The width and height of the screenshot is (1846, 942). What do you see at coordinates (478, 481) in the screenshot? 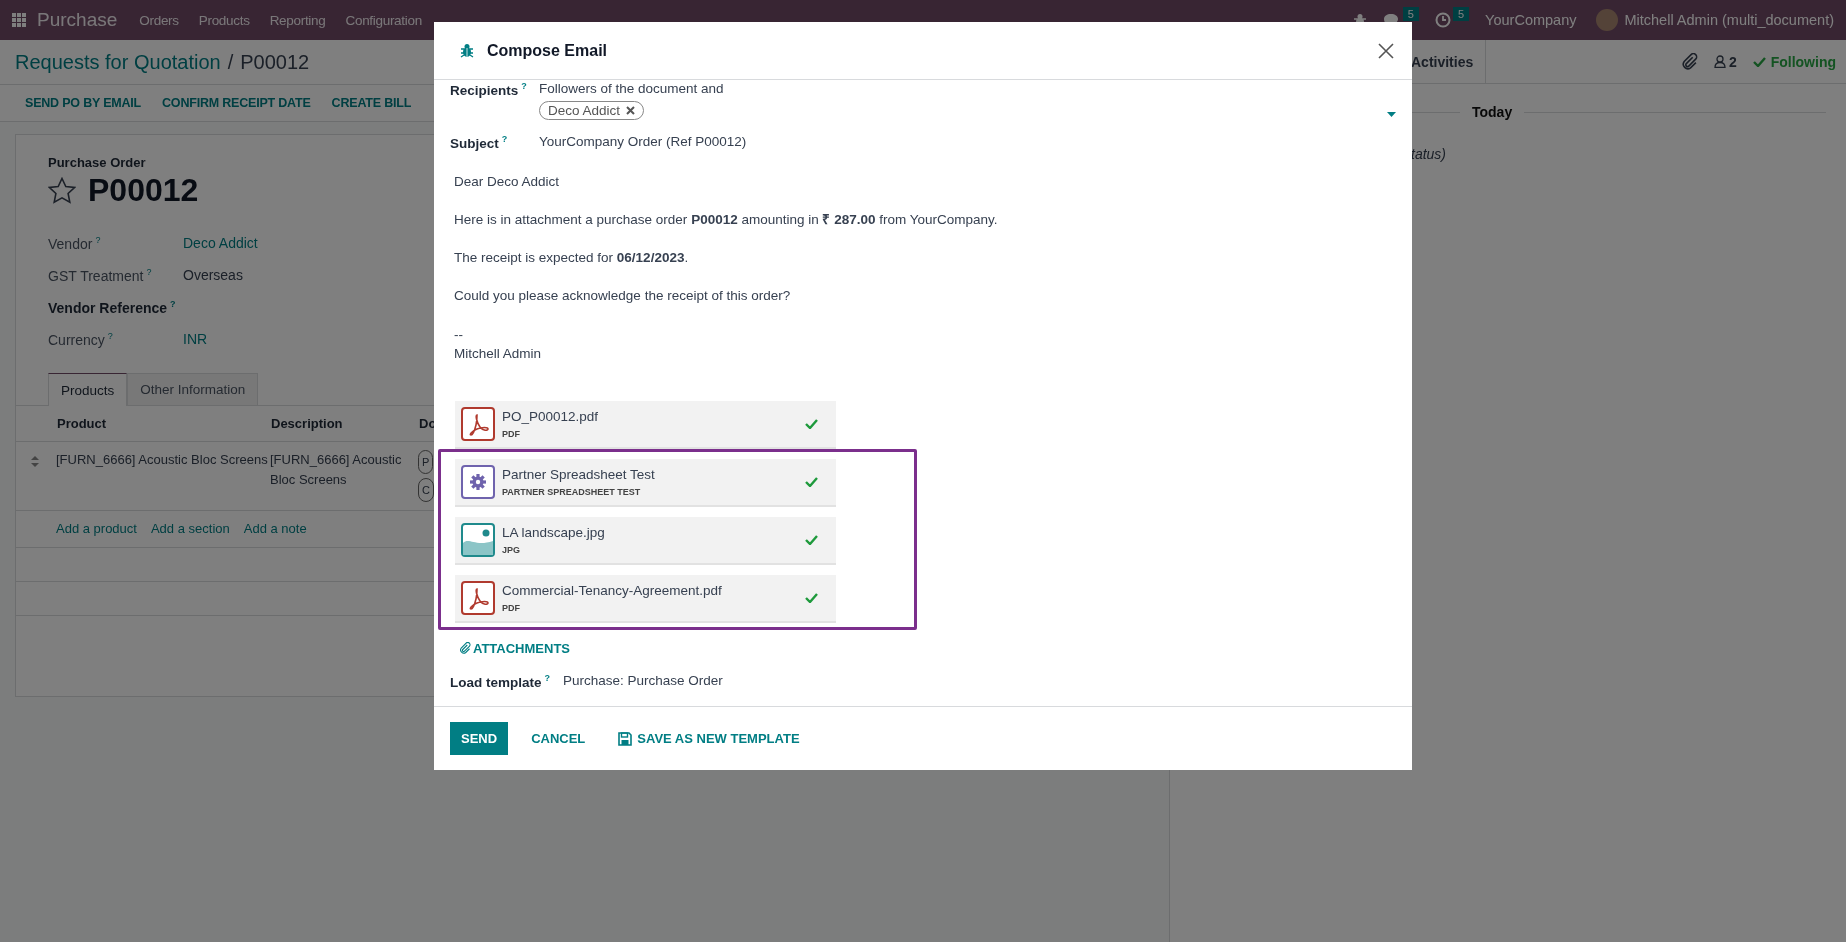
I see `gear-file-icon` at bounding box center [478, 481].